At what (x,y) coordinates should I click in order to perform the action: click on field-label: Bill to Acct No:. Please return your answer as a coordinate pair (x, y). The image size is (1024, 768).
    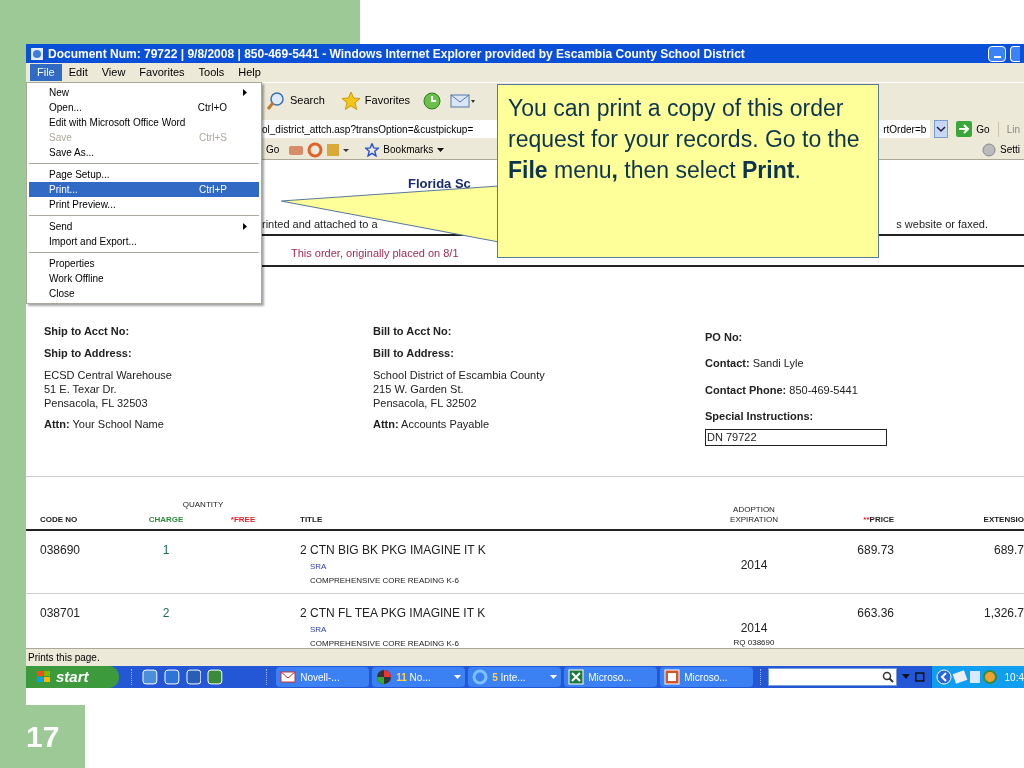
    Looking at the image, I should click on (413, 331).